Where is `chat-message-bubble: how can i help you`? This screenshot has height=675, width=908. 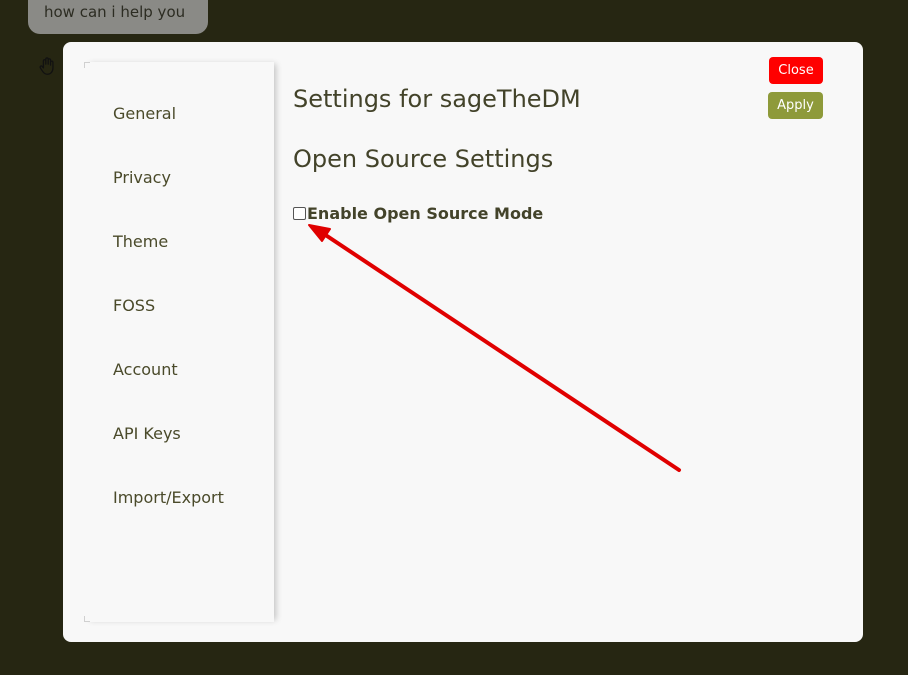
chat-message-bubble: how can i help you is located at coordinates (118, 17).